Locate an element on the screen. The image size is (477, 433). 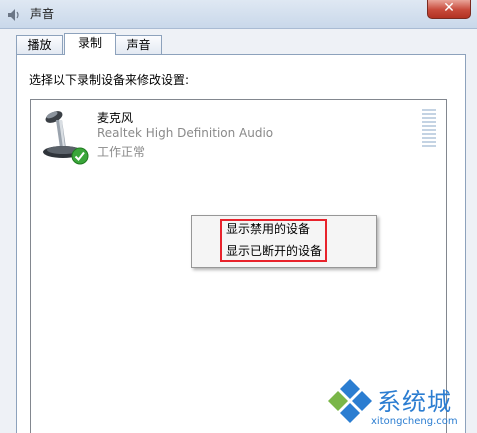
list-item: 麦克风 Realtek High Definition Audio 工作正常 is located at coordinates (238, 135).